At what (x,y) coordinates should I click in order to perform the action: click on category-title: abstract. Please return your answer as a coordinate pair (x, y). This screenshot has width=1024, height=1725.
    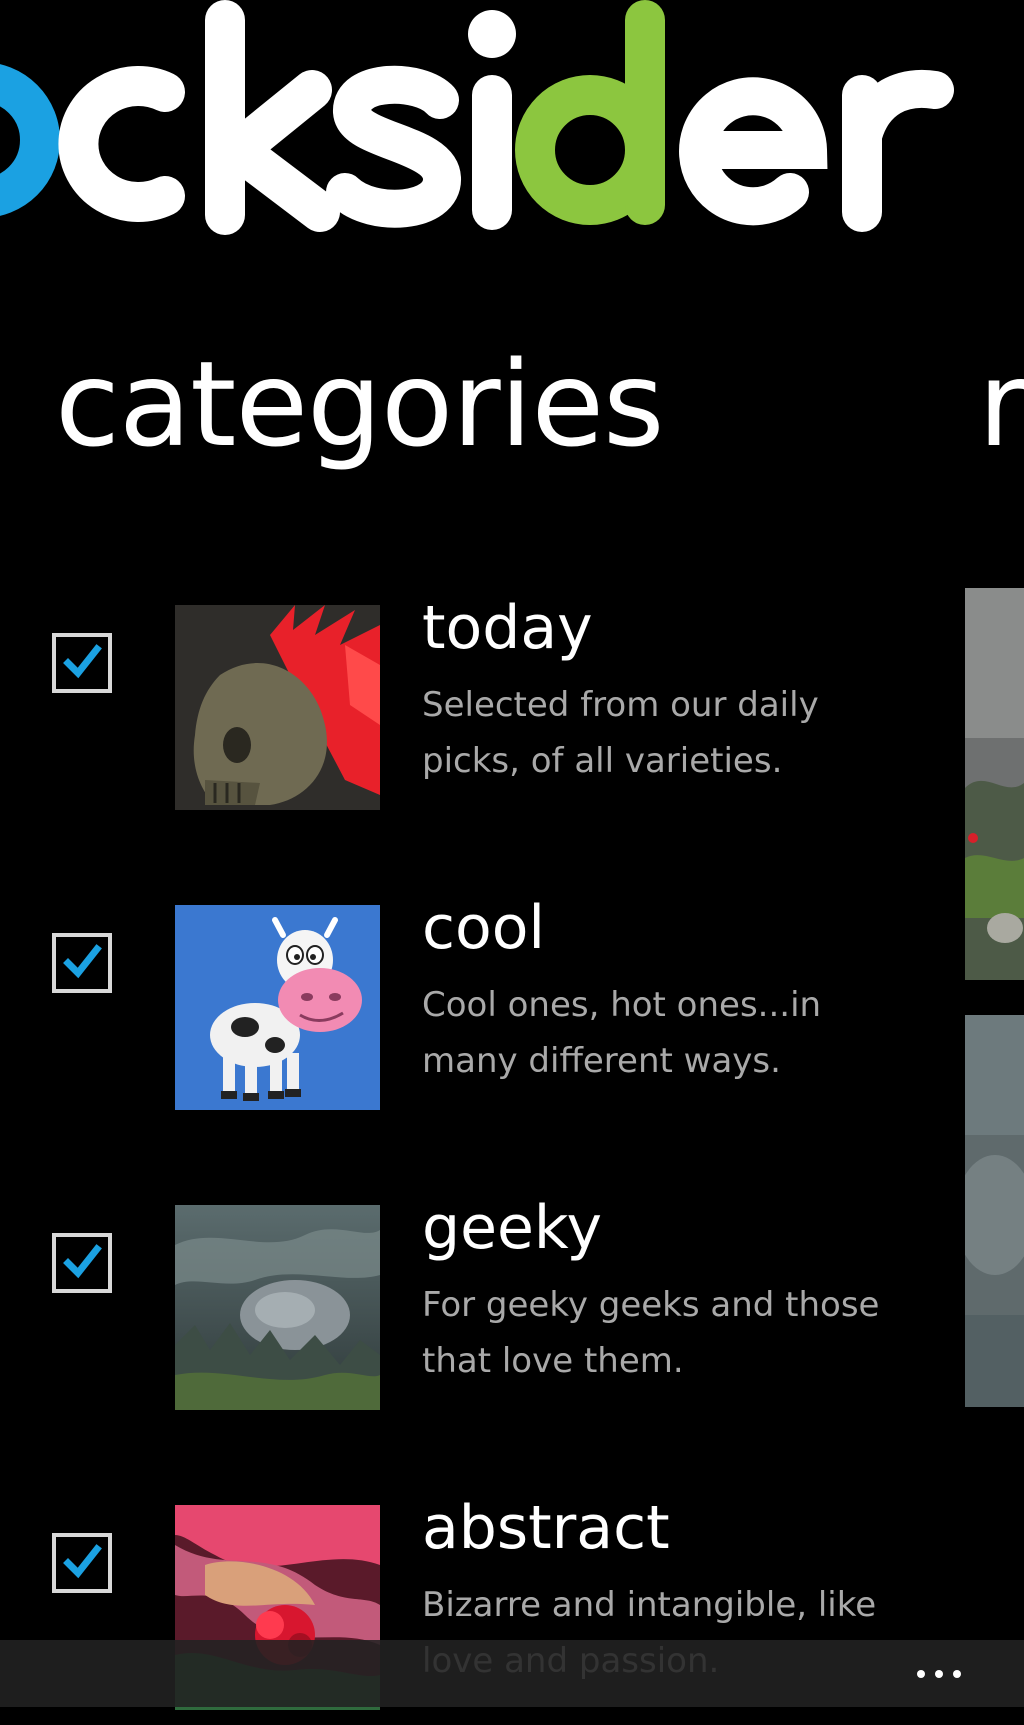
    Looking at the image, I should click on (546, 1528).